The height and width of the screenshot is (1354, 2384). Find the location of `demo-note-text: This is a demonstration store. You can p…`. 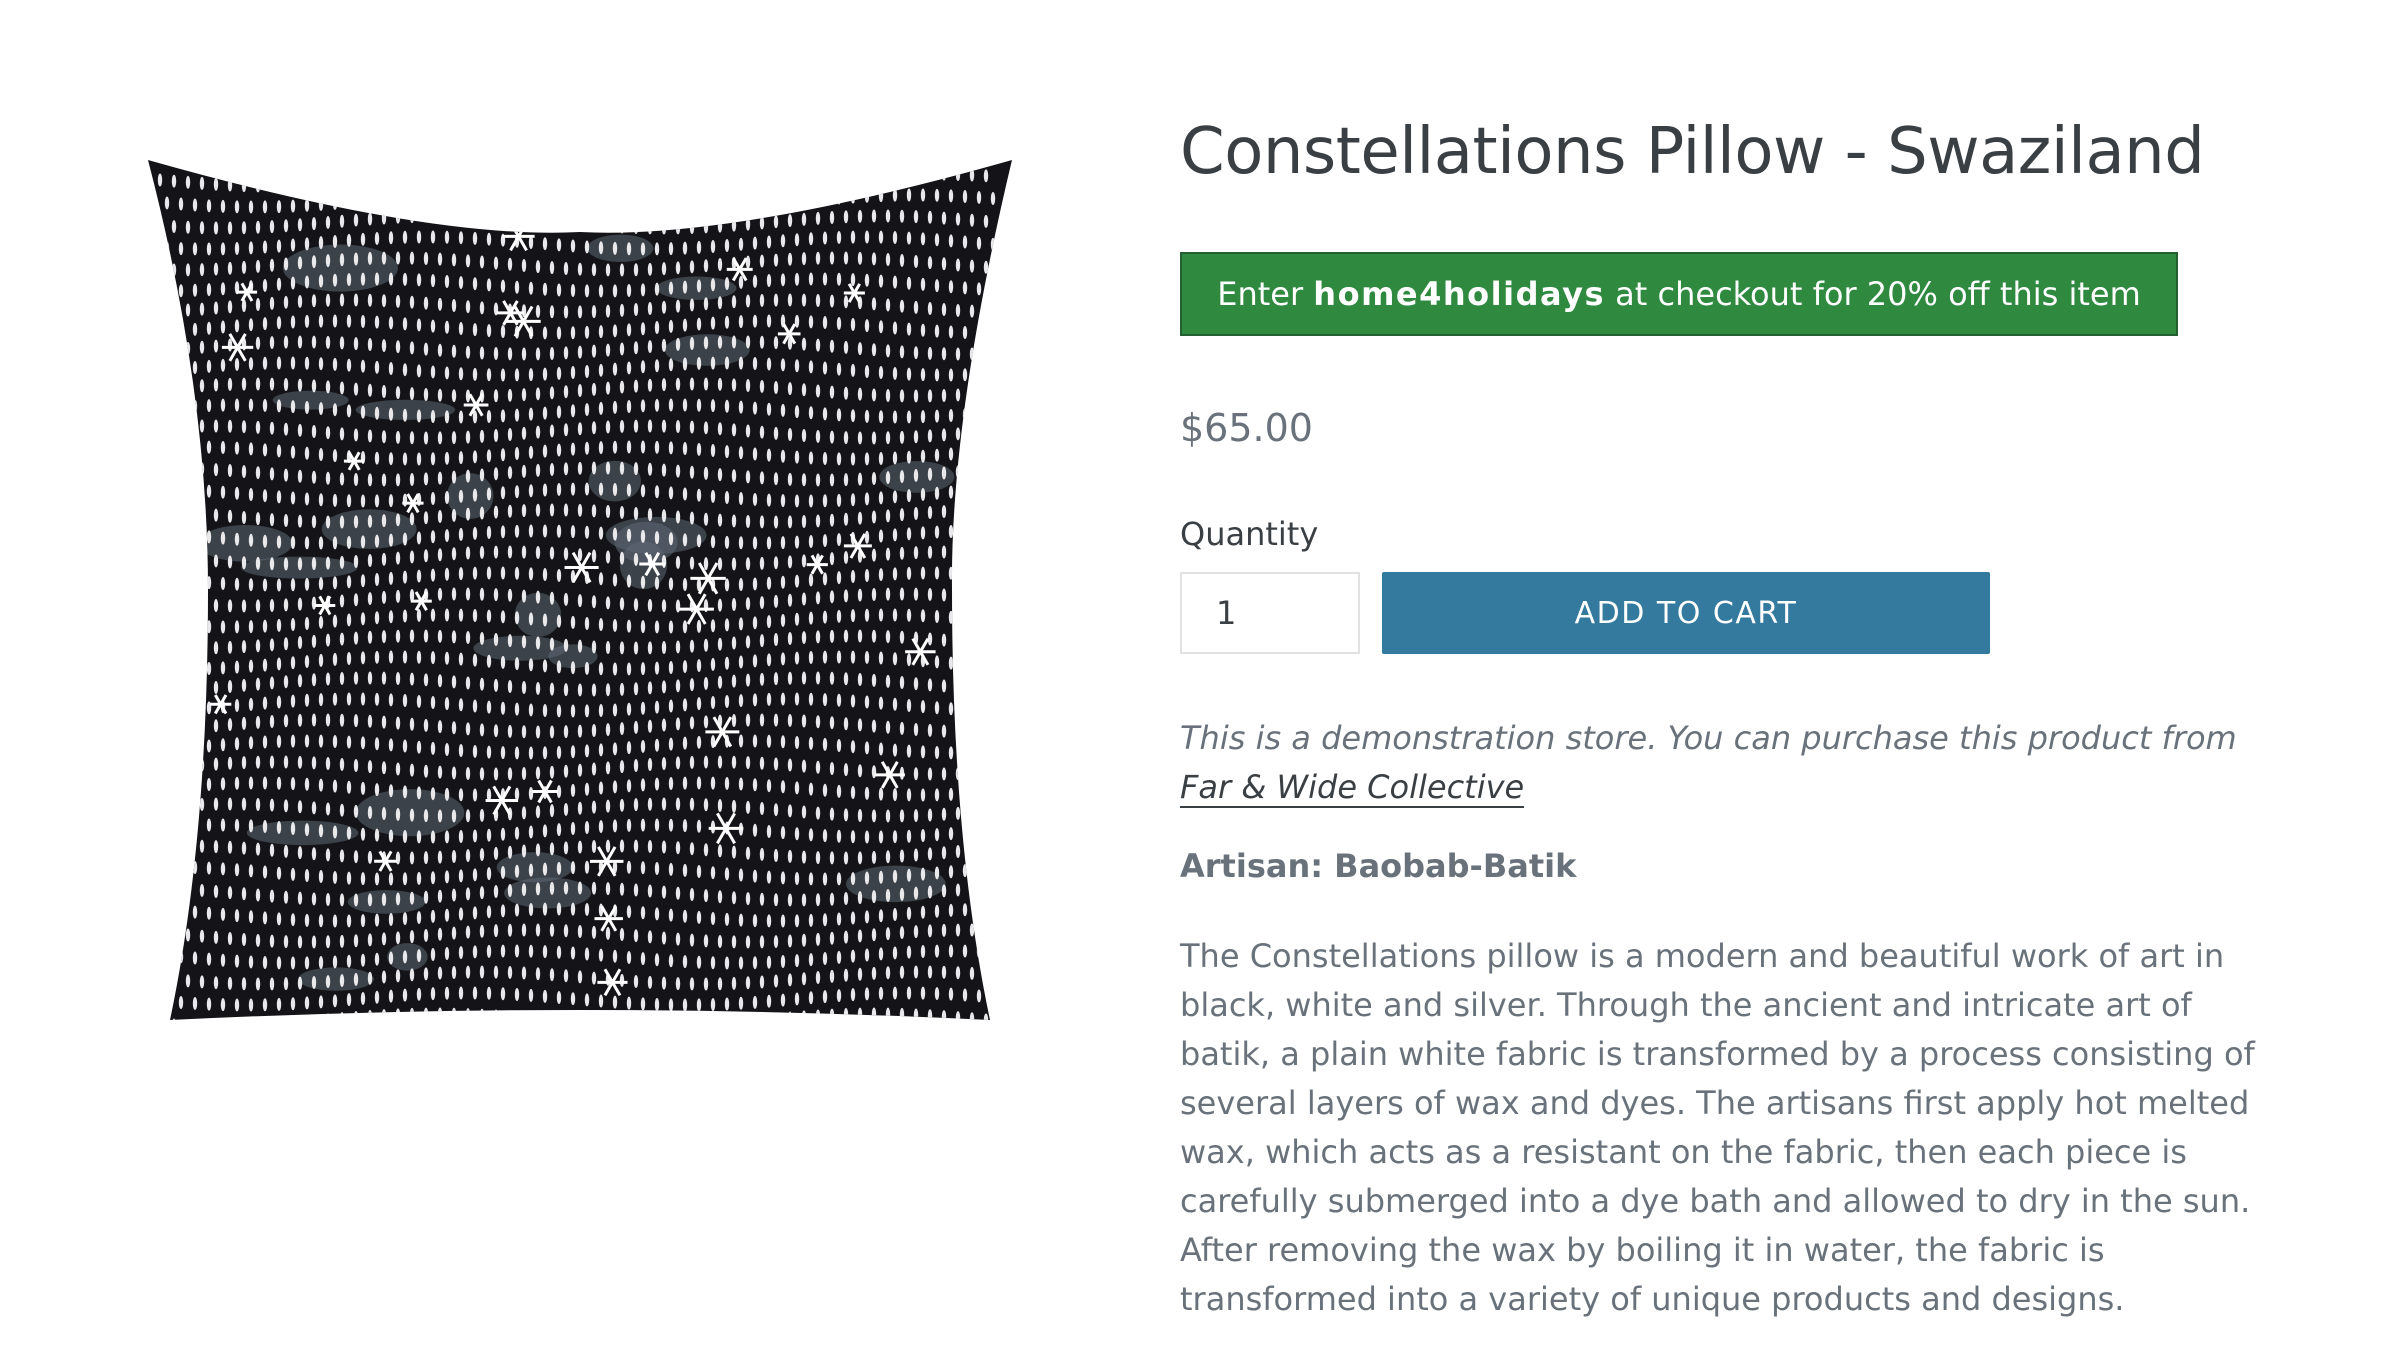

demo-note-text: This is a demonstration store. You can p… is located at coordinates (1708, 738).